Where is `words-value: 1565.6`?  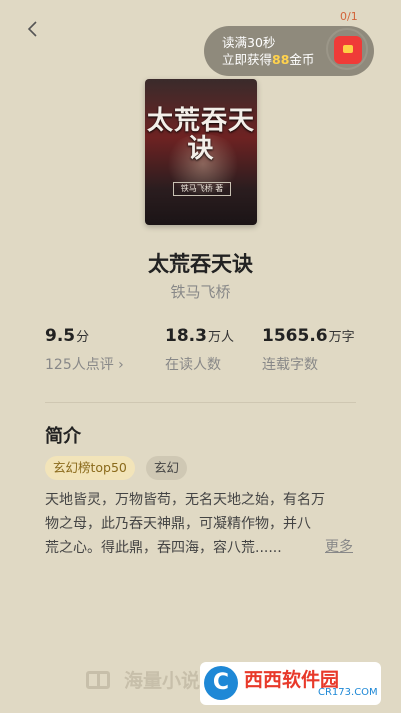
words-value: 1565.6 is located at coordinates (295, 336).